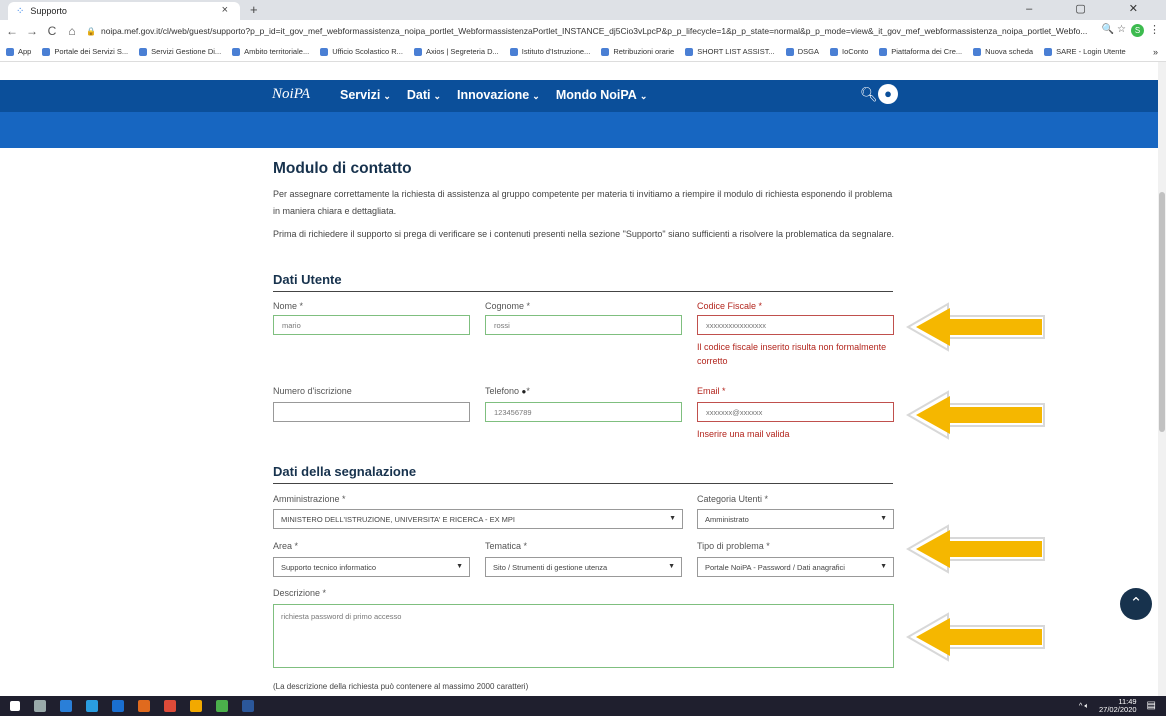 This screenshot has width=1166, height=716. I want to click on menu-item-dati: Dati ⌄, so click(424, 95).